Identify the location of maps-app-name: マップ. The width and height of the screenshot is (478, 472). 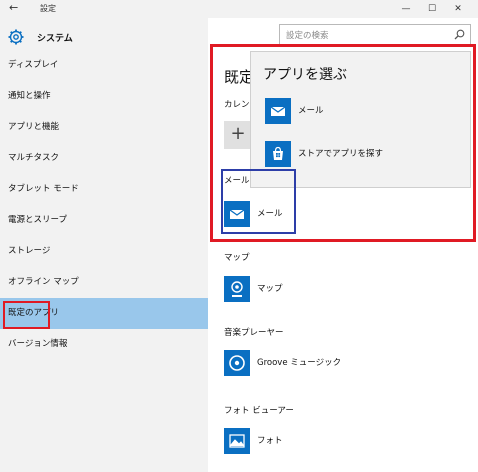
(270, 289).